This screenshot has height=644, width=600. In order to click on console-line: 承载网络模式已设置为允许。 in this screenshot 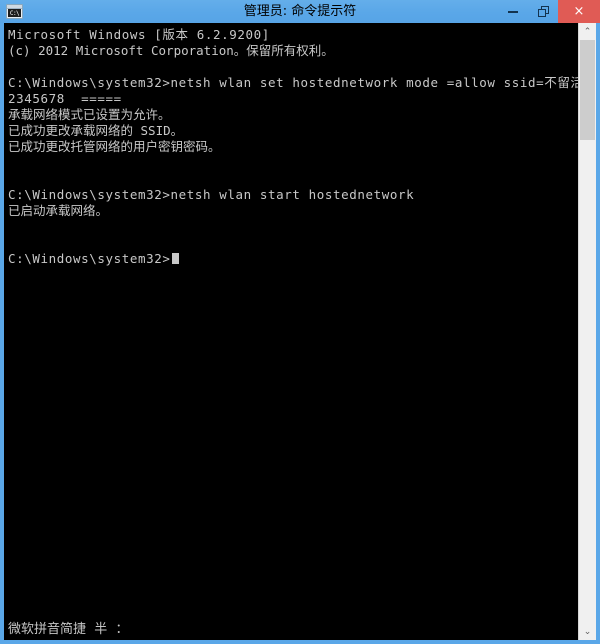, I will do `click(89, 114)`.